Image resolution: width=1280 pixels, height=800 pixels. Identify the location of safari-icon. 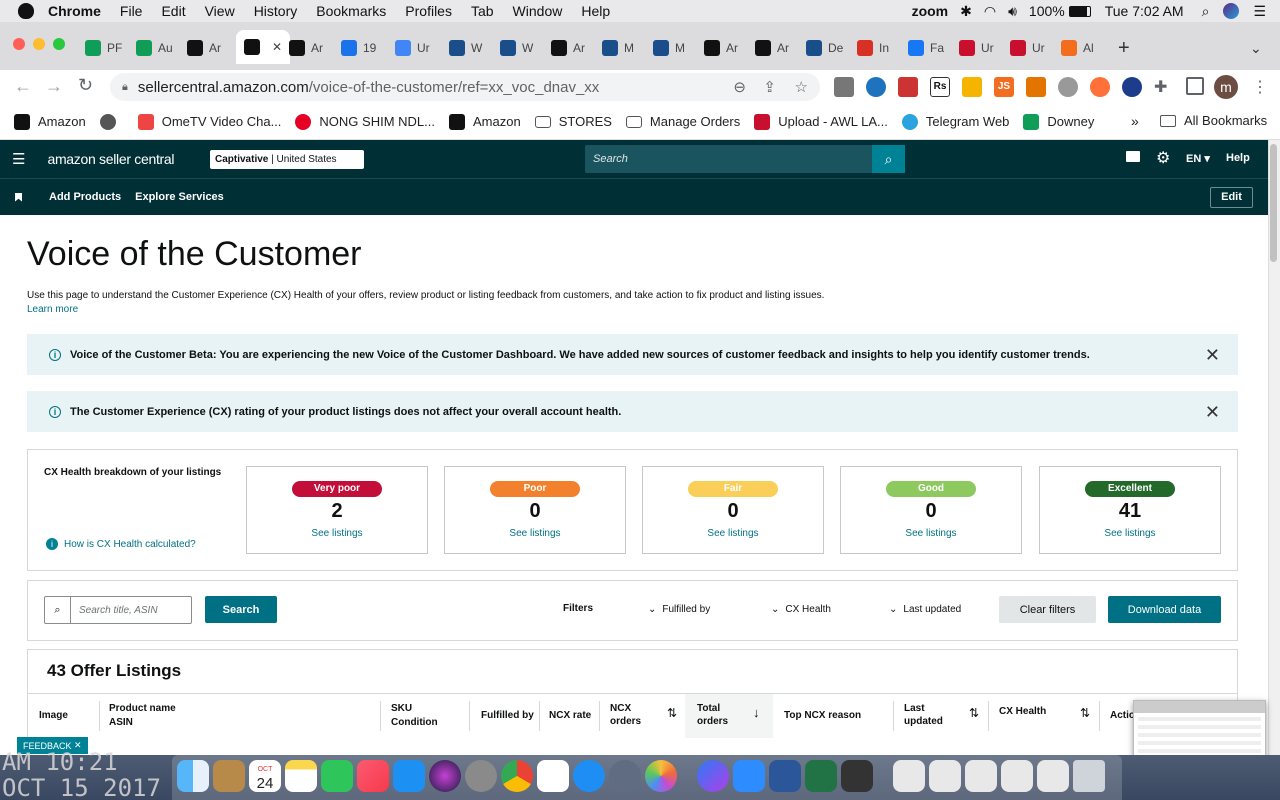
(589, 776).